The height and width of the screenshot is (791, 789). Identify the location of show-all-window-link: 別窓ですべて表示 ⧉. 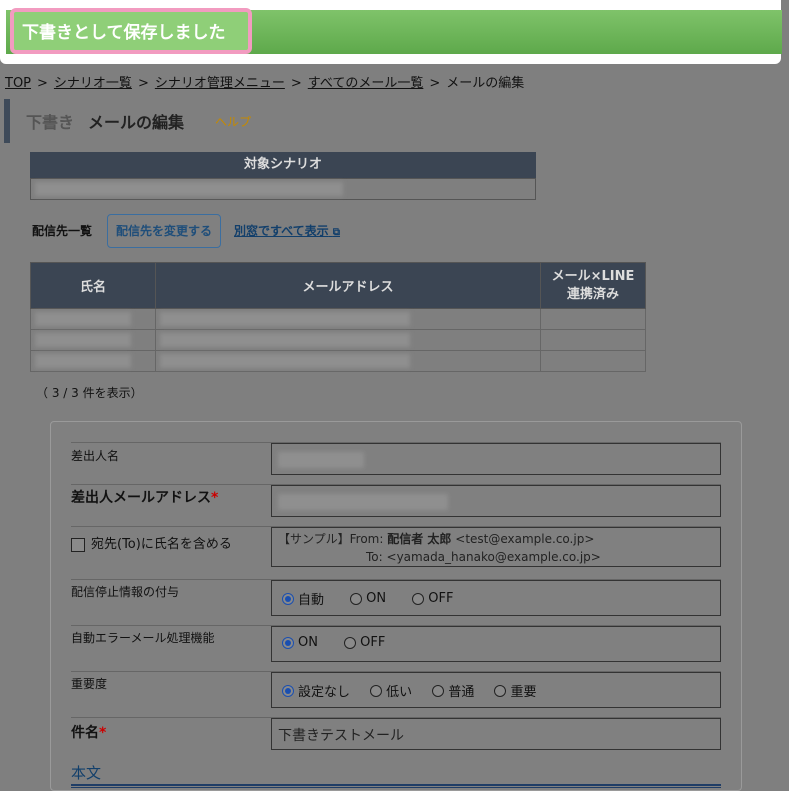
(287, 230).